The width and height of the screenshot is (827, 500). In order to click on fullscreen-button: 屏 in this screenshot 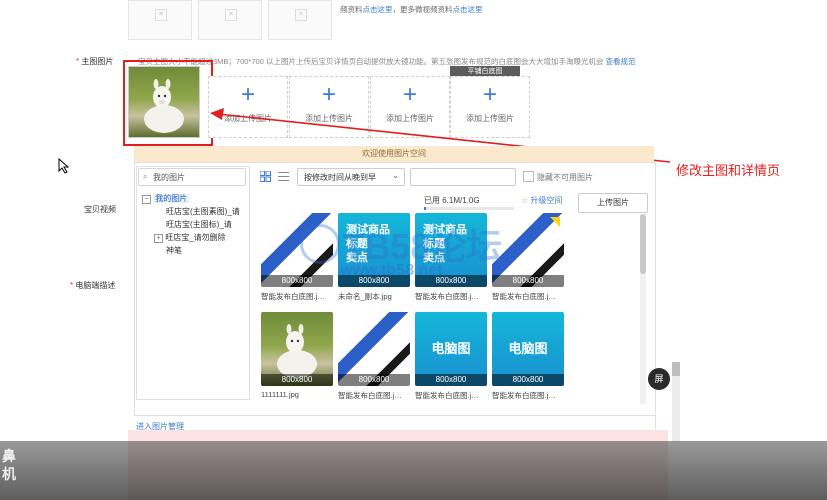, I will do `click(659, 379)`.